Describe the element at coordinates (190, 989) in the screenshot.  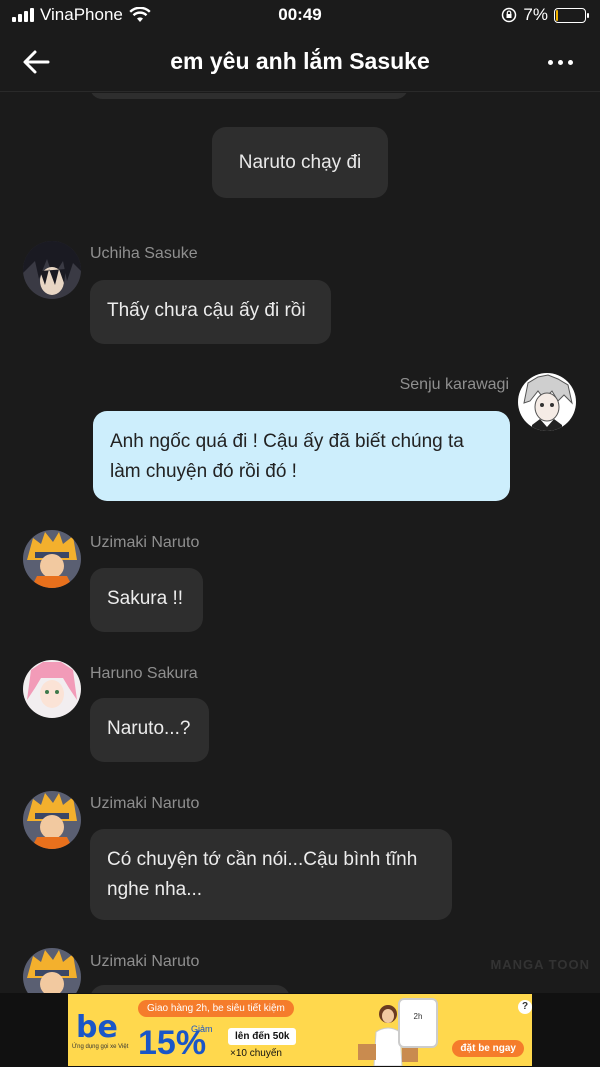
I see `message-bubble` at that location.